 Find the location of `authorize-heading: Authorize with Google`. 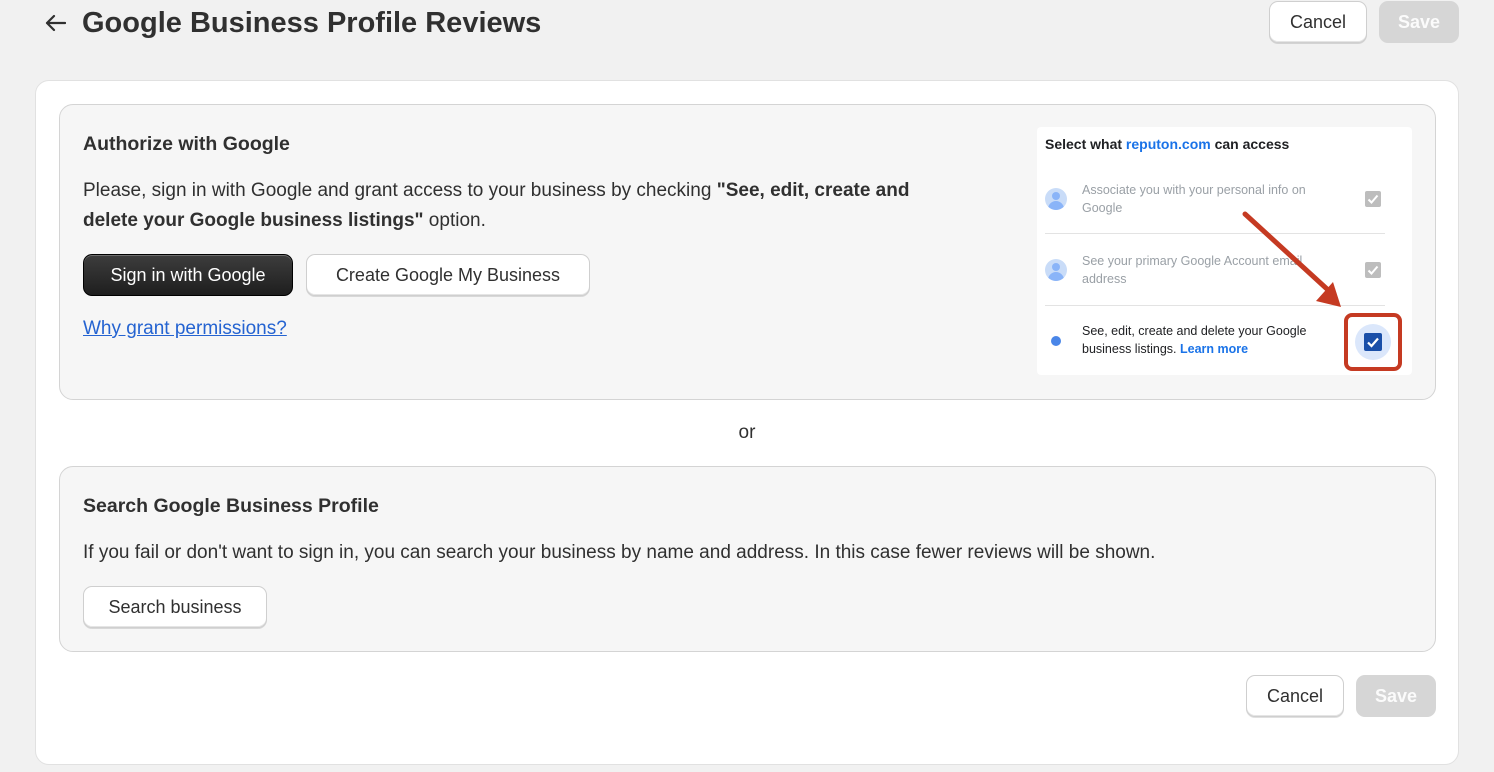

authorize-heading: Authorize with Google is located at coordinates (186, 144).